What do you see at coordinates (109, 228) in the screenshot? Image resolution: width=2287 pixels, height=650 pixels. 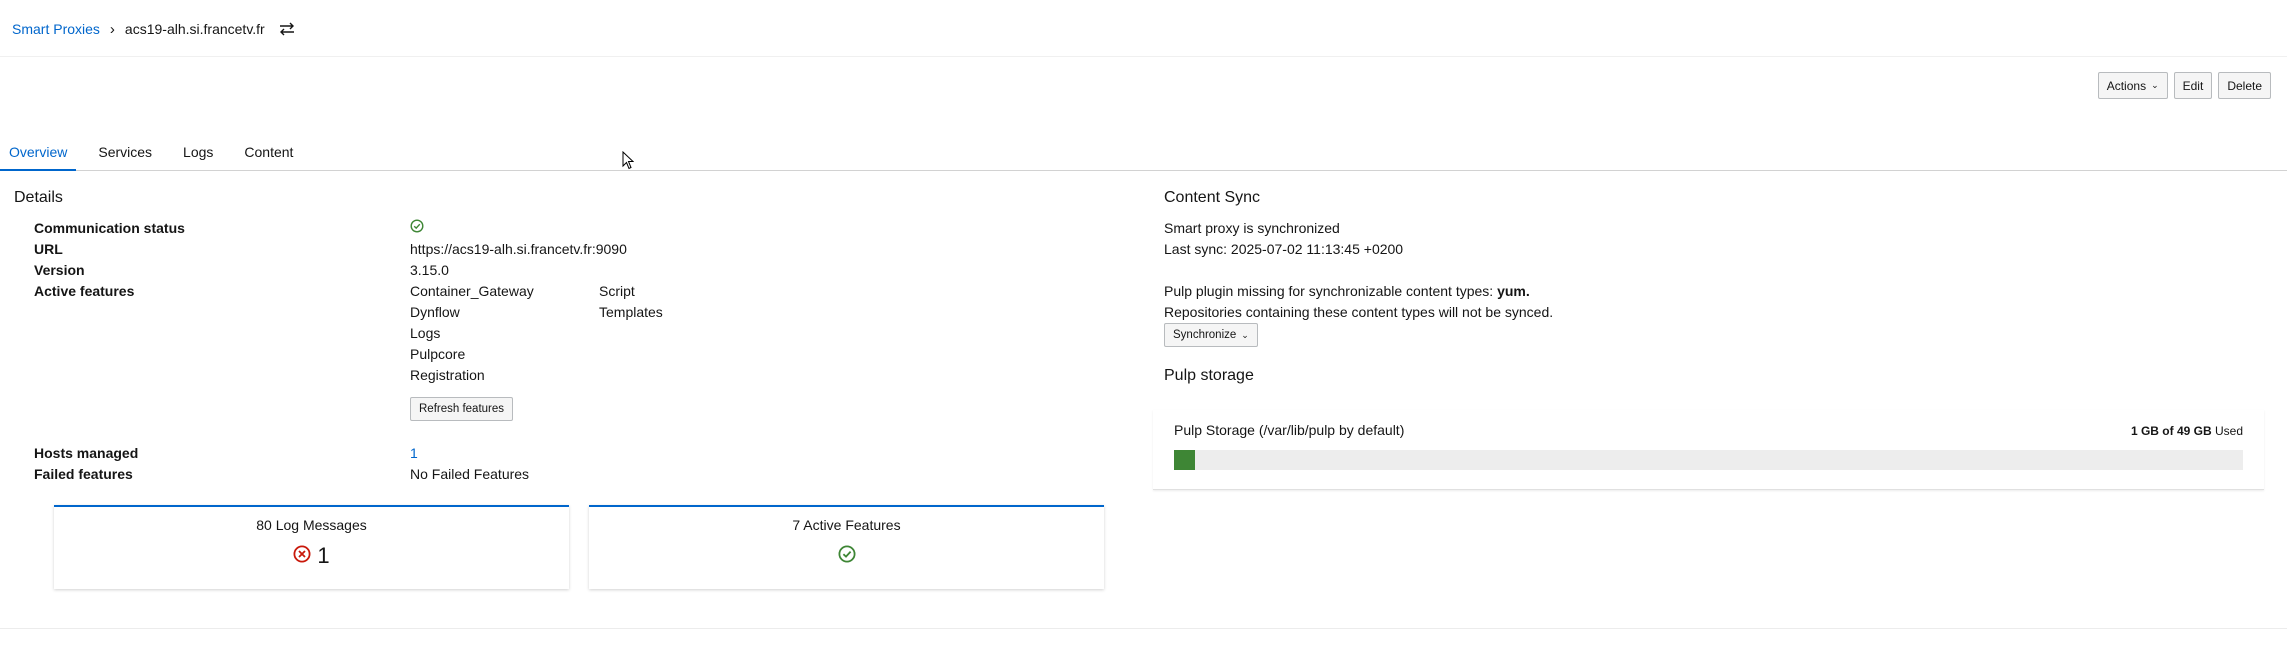 I see `communication-status-label: Communication status` at bounding box center [109, 228].